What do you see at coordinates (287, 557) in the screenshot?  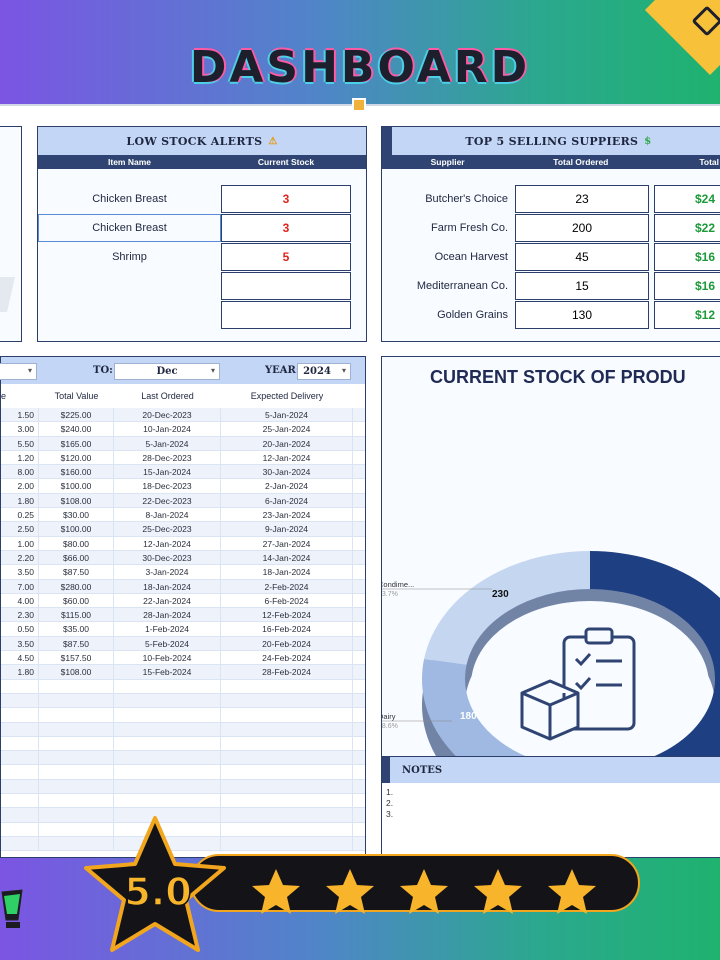 I see `table-cell: 14-Jan-2024` at bounding box center [287, 557].